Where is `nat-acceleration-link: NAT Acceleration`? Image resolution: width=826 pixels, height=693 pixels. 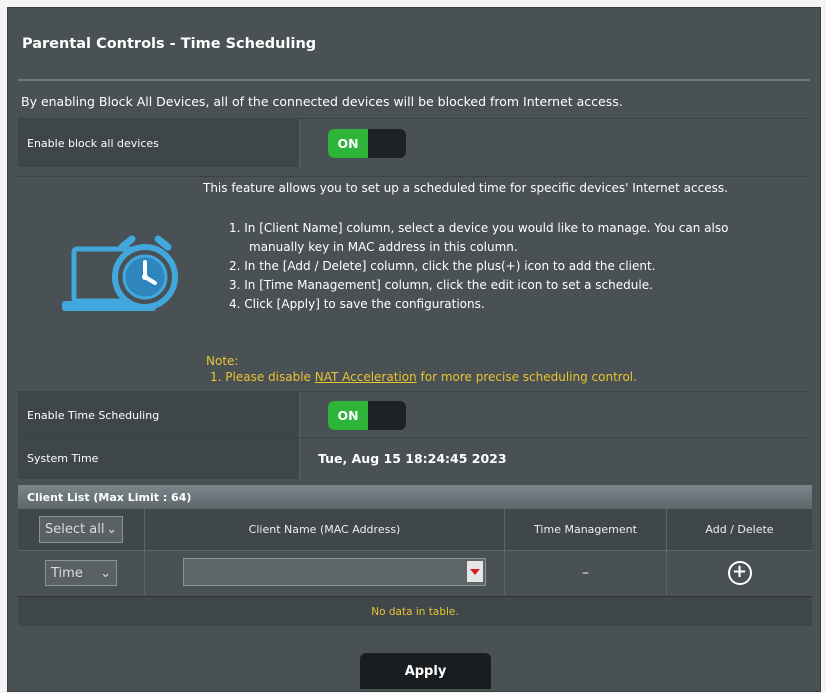
nat-acceleration-link: NAT Acceleration is located at coordinates (366, 377).